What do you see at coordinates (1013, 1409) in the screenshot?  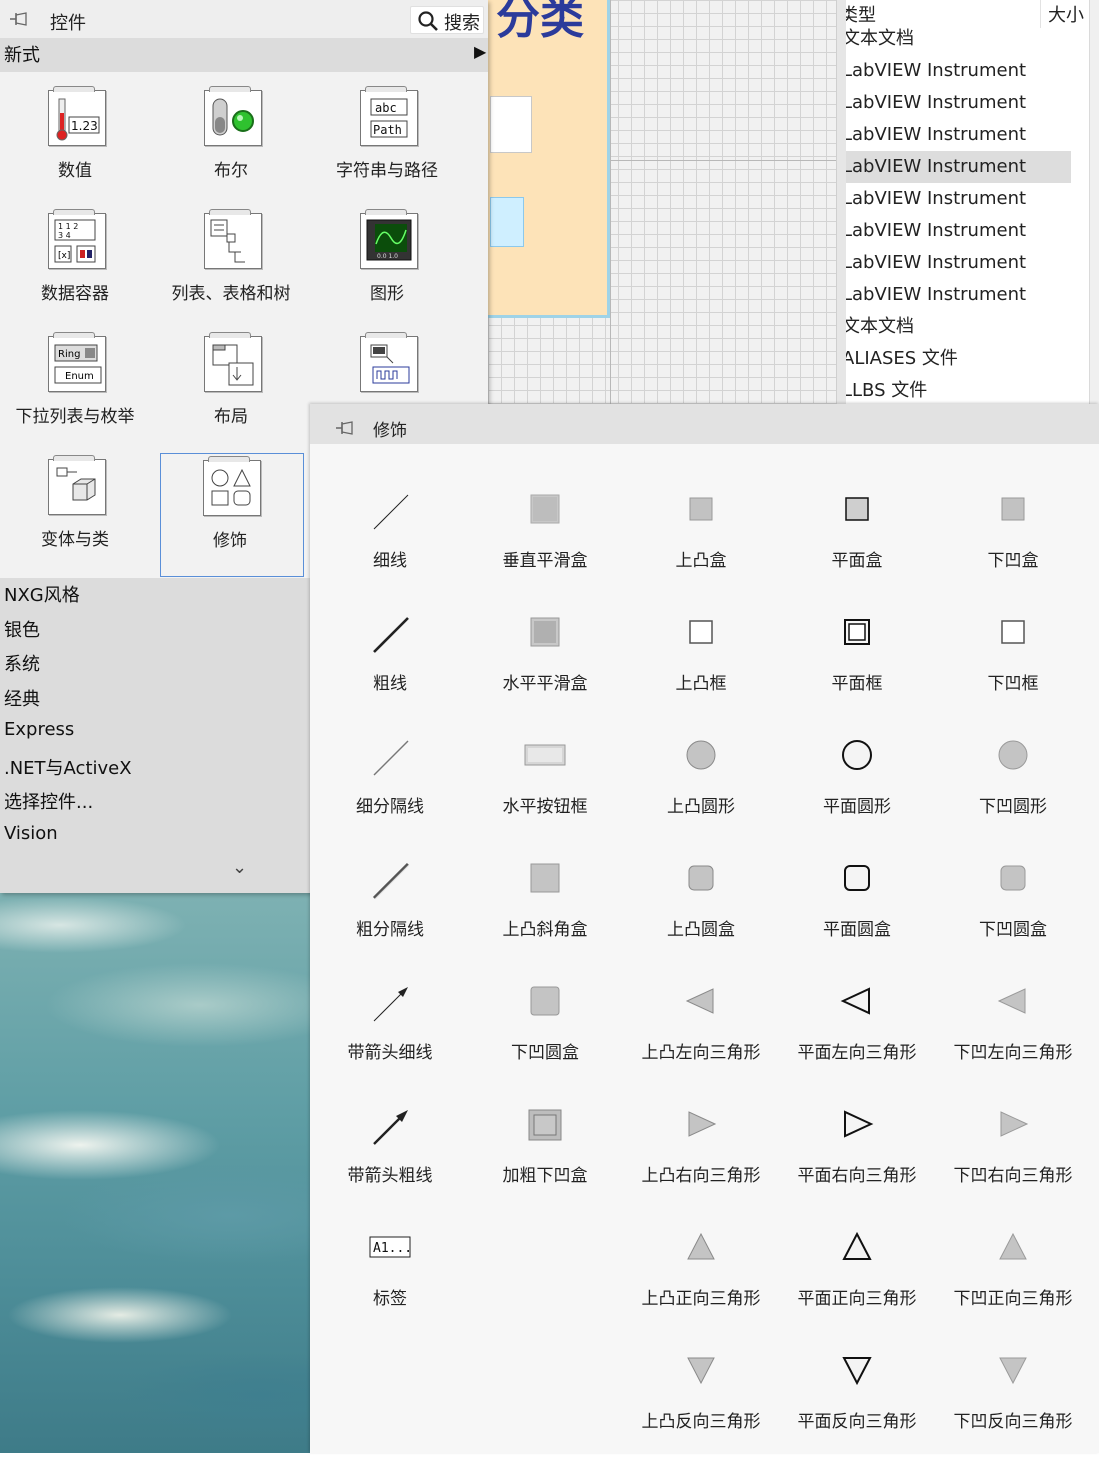 I see `decoration-recessed-down-triangle: 下凹反向三角形` at bounding box center [1013, 1409].